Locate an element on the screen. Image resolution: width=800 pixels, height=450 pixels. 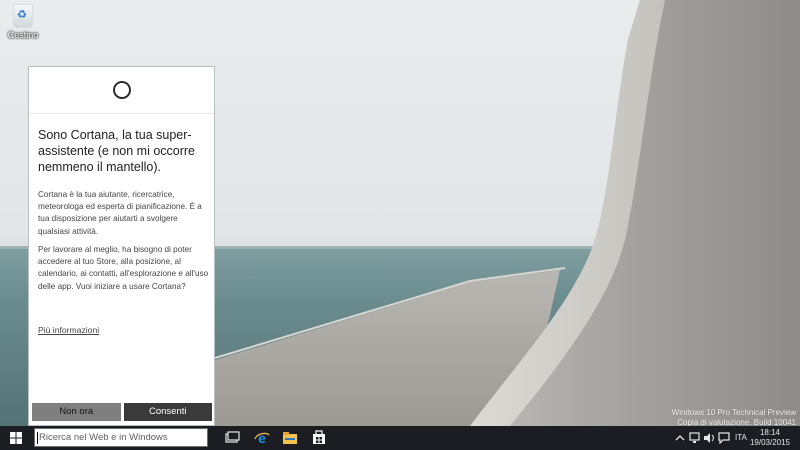
svg-text: e is located at coordinates (262, 438).